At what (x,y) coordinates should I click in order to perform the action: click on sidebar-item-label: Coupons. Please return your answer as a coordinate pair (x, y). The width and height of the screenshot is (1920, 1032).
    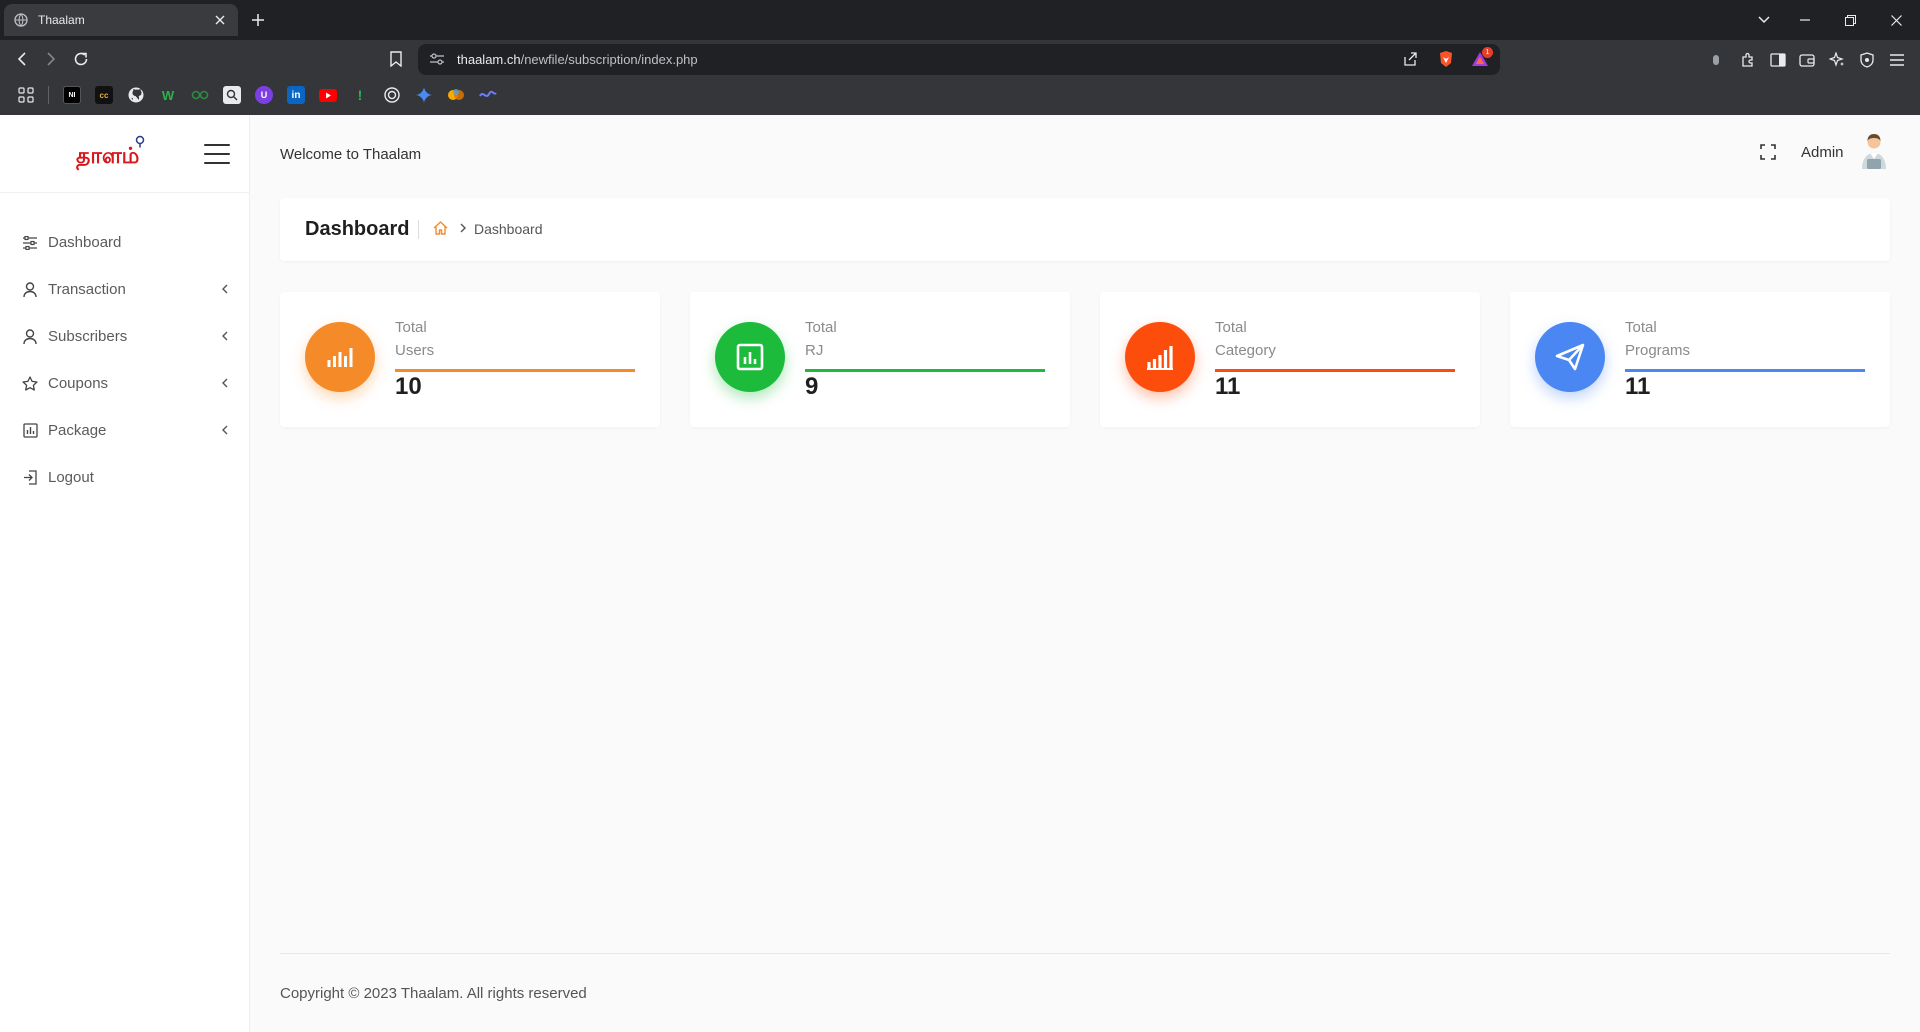
    Looking at the image, I should click on (78, 383).